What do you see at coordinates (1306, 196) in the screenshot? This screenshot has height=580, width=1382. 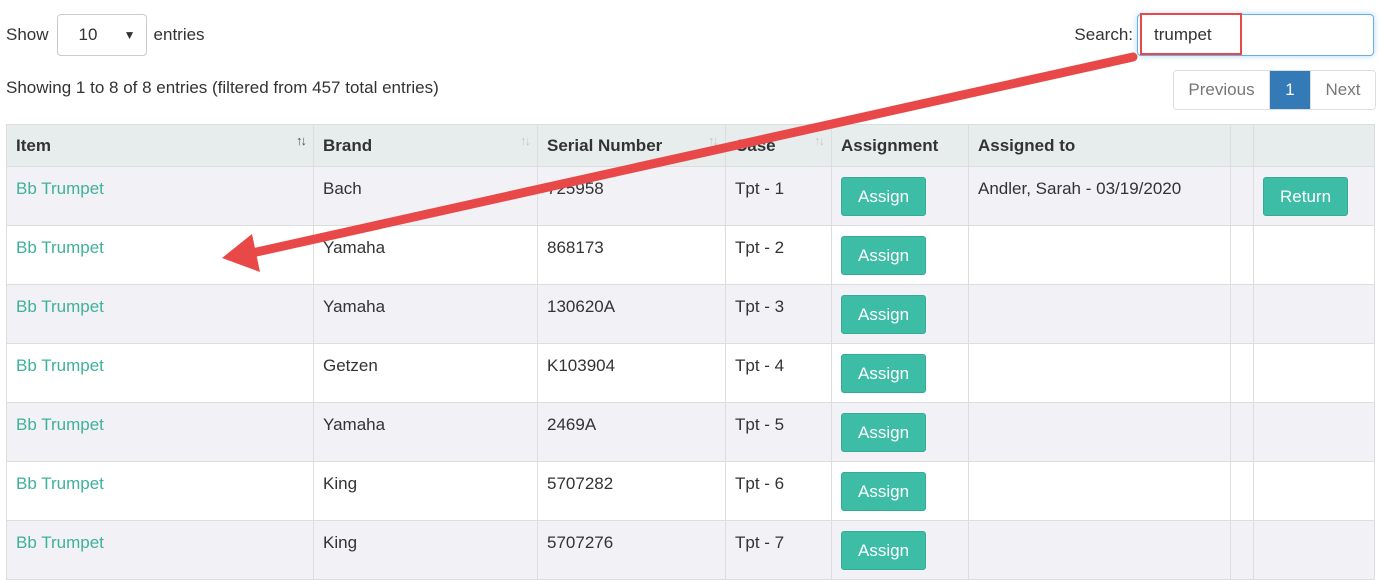 I see `return-button: Return` at bounding box center [1306, 196].